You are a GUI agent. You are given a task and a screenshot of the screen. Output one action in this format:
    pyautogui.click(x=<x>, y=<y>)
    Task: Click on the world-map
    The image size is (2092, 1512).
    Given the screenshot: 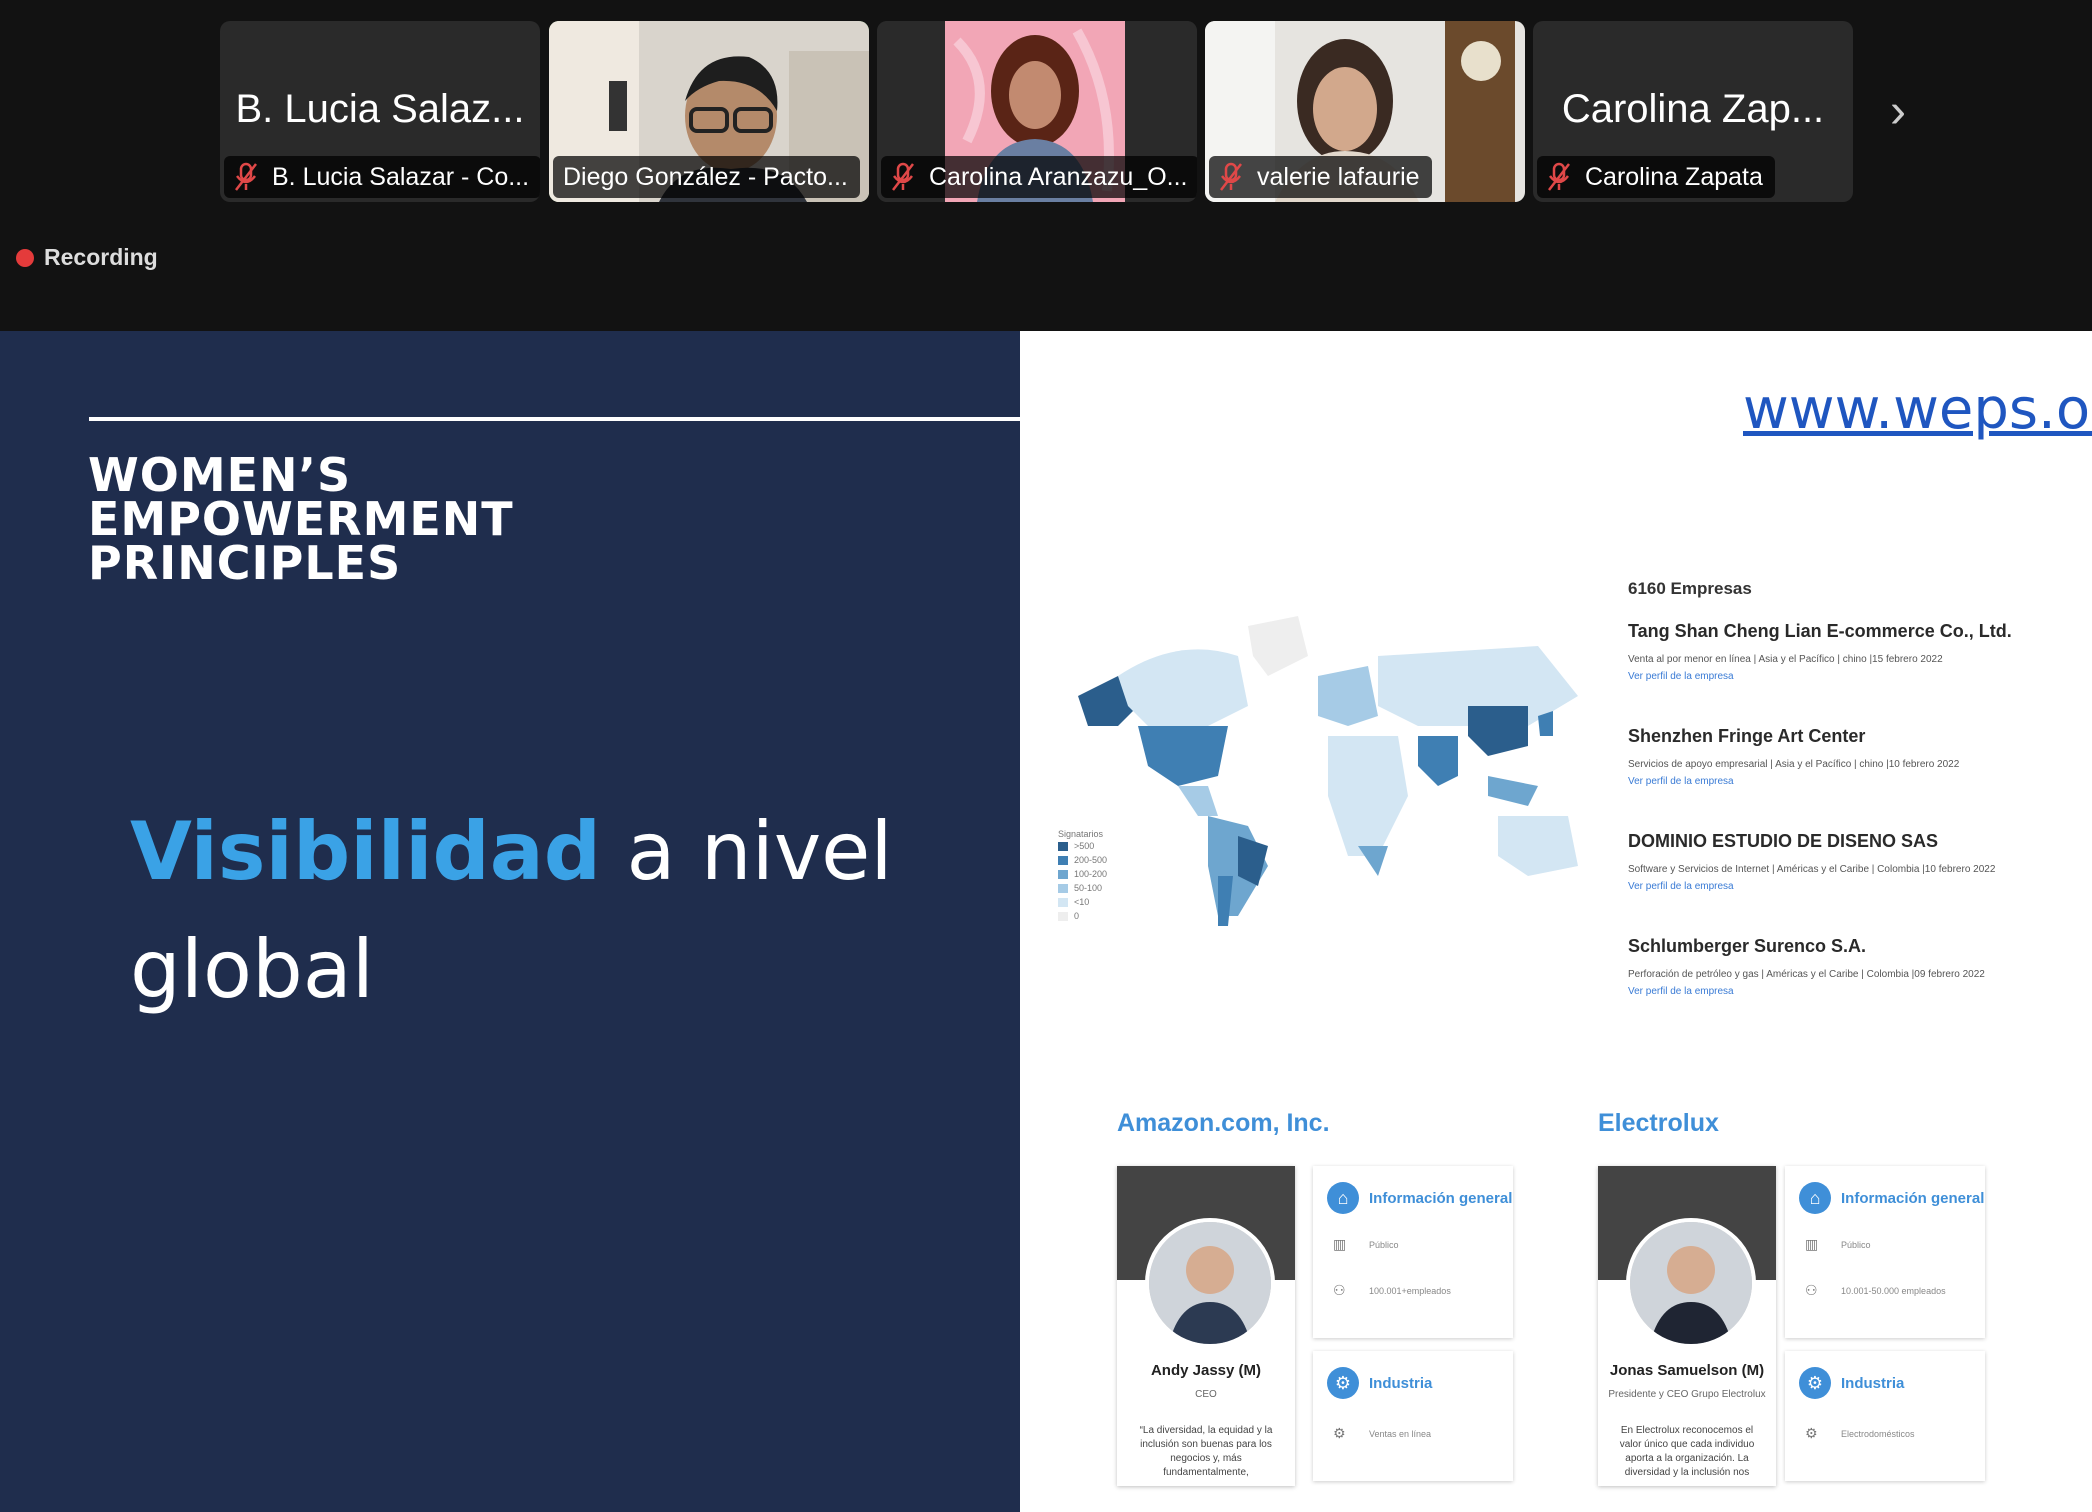 What is the action you would take?
    pyautogui.click(x=1328, y=771)
    